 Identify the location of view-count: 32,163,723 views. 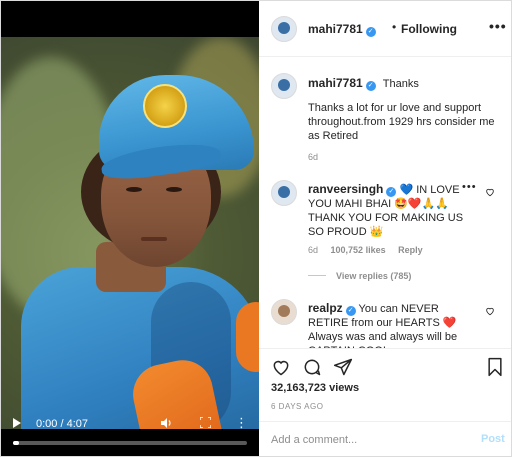
(315, 388).